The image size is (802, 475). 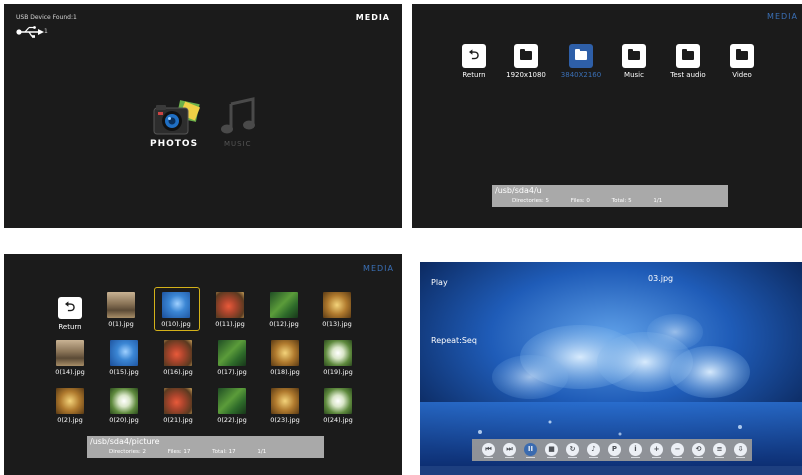 What do you see at coordinates (740, 450) in the screenshot?
I see `move-icon: ⇩` at bounding box center [740, 450].